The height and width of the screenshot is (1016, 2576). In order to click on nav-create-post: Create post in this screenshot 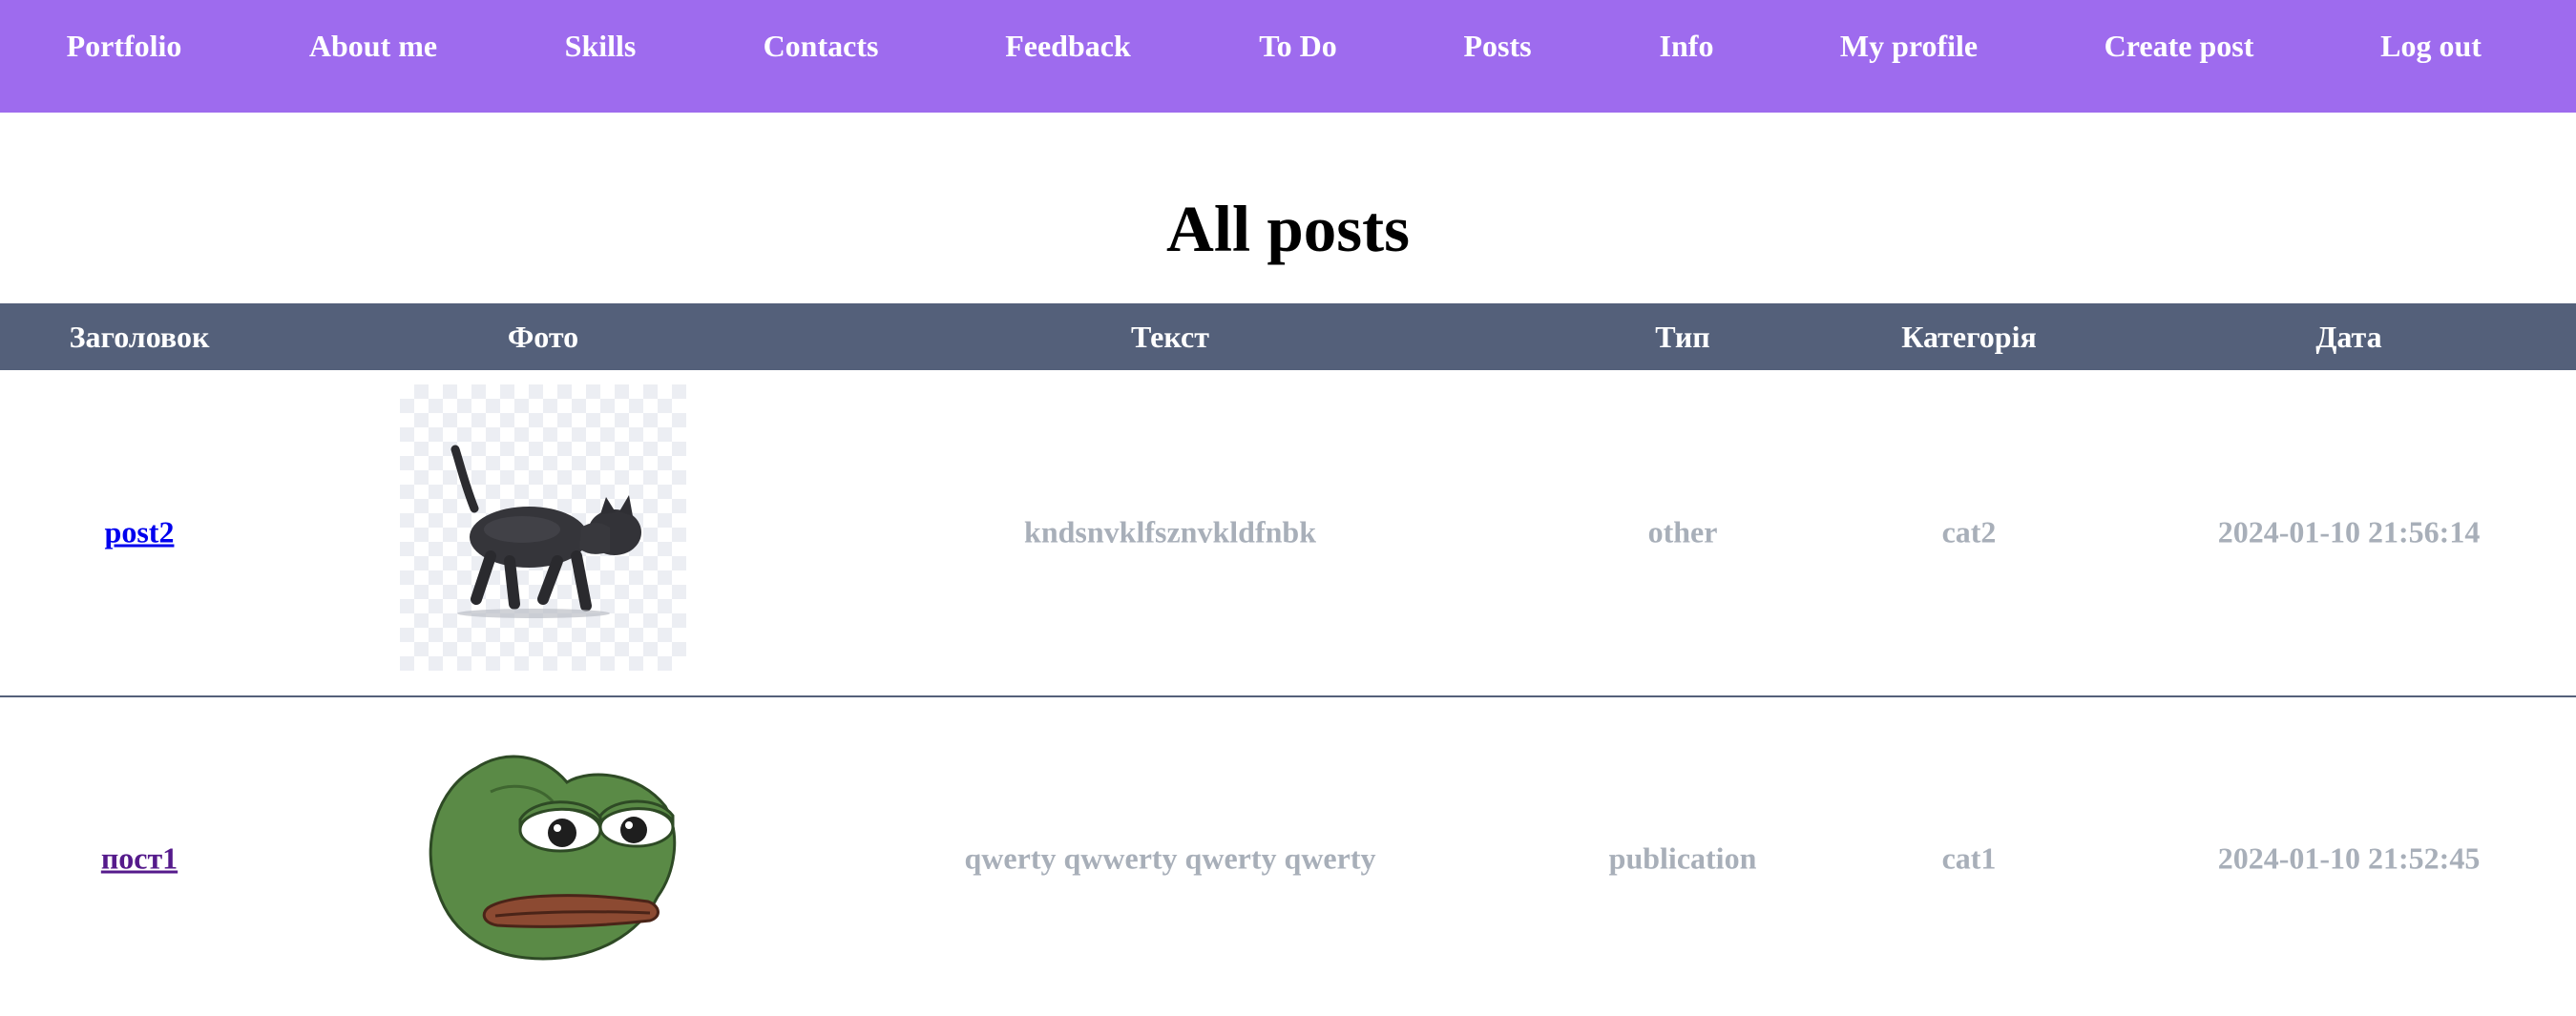, I will do `click(2179, 46)`.